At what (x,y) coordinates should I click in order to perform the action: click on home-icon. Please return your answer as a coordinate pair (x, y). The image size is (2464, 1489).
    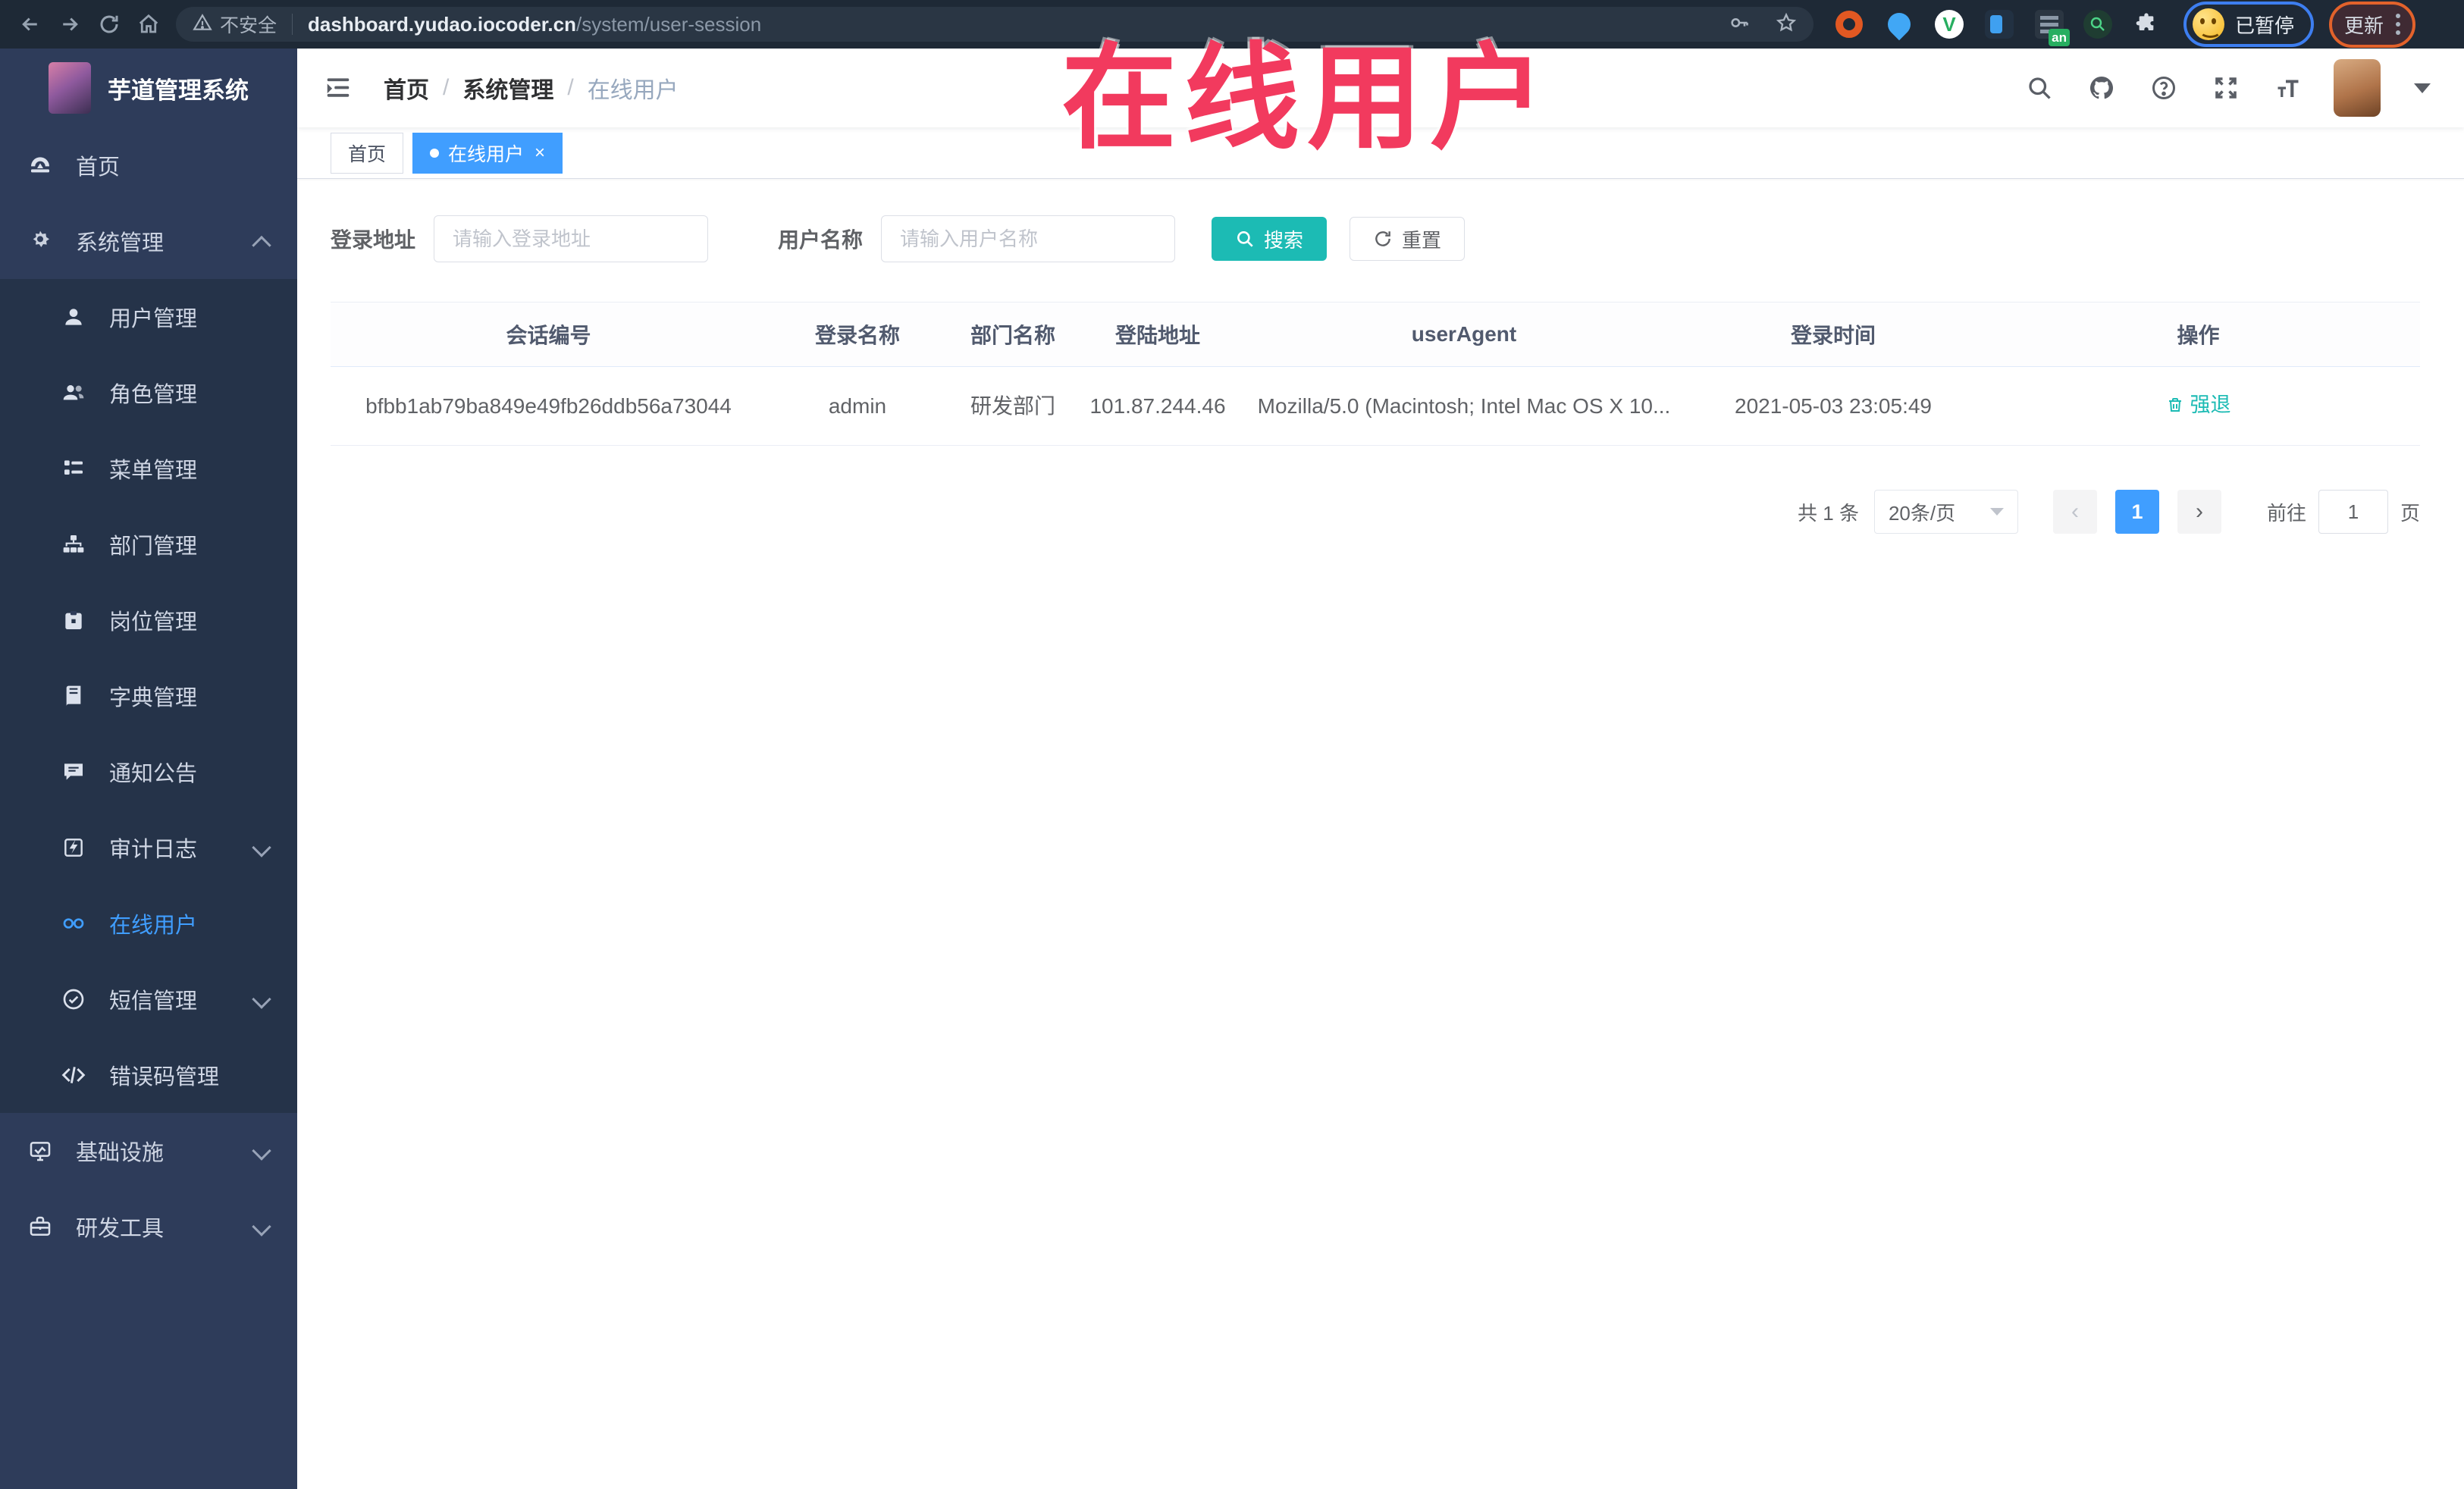
    Looking at the image, I should click on (148, 25).